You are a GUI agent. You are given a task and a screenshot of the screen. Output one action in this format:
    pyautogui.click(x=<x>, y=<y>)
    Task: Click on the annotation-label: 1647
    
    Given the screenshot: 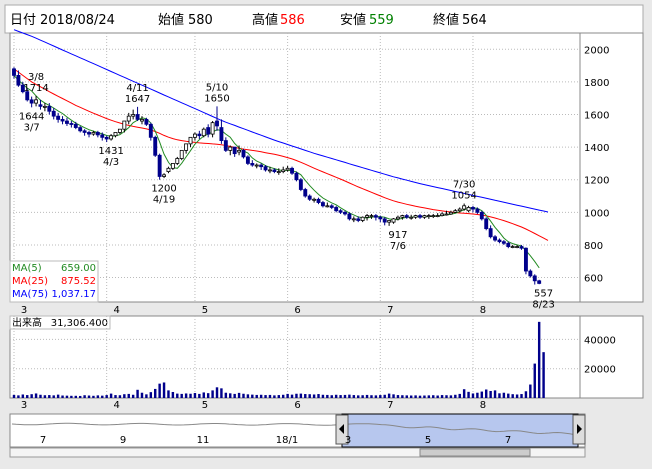 What is the action you would take?
    pyautogui.click(x=137, y=99)
    